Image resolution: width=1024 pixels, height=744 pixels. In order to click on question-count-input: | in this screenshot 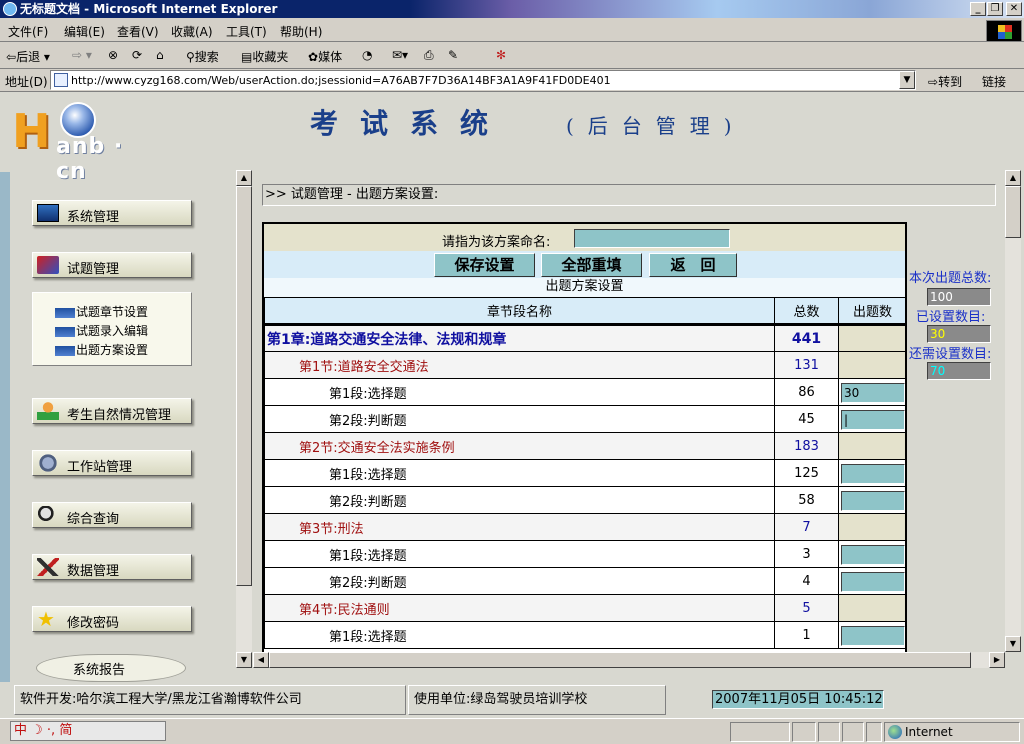, I will do `click(873, 420)`.